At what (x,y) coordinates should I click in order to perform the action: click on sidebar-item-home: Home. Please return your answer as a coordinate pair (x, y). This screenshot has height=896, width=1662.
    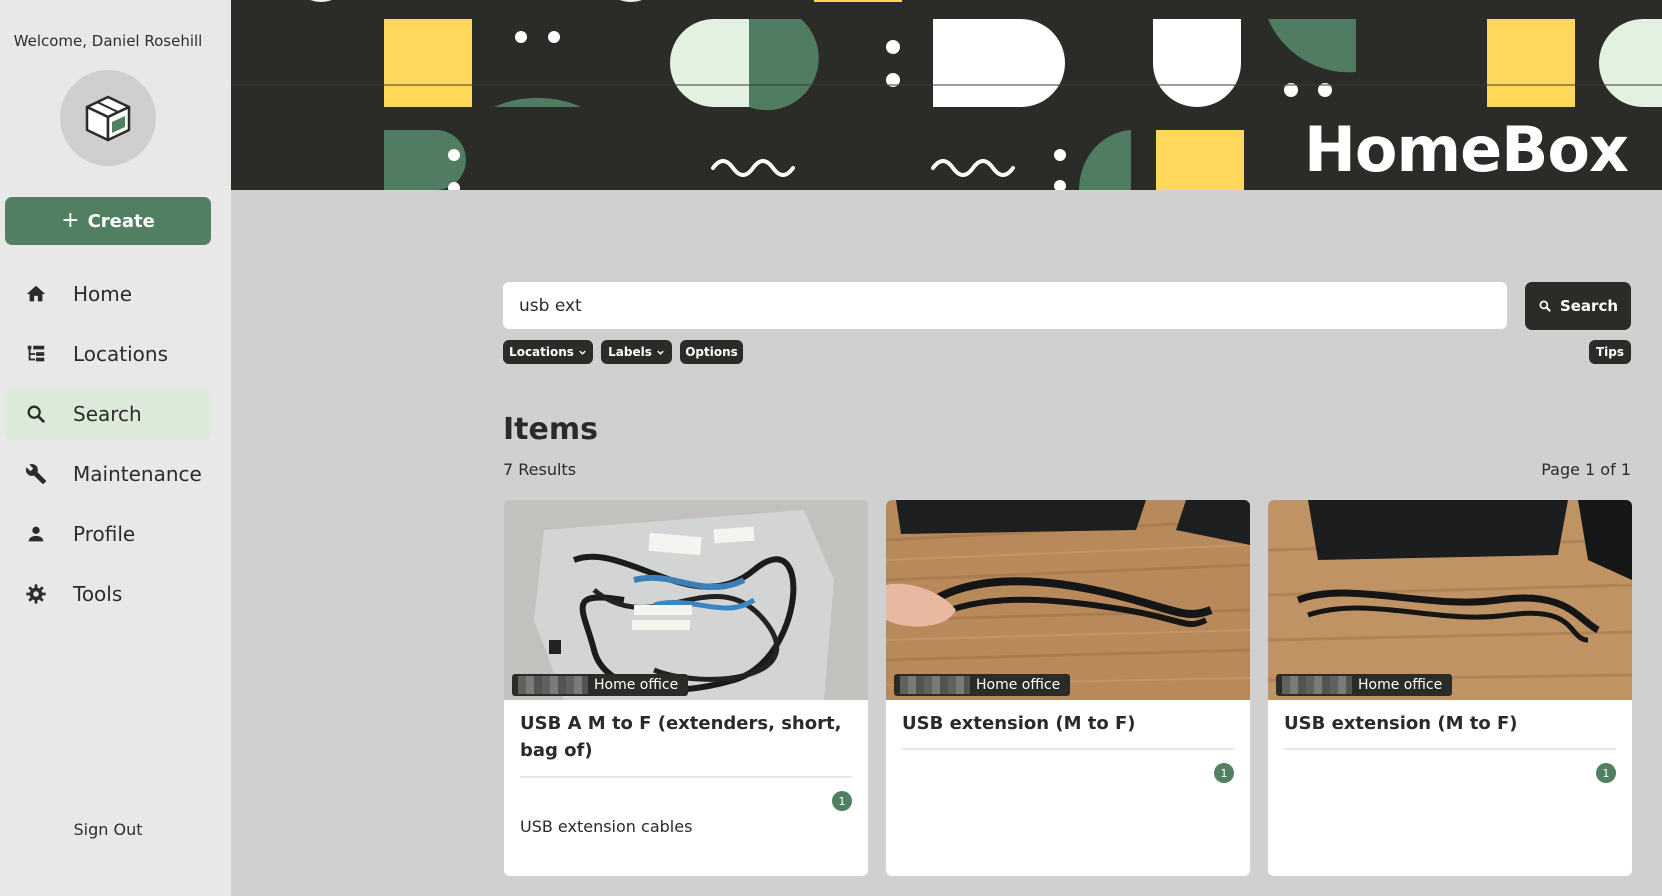
    Looking at the image, I should click on (108, 294).